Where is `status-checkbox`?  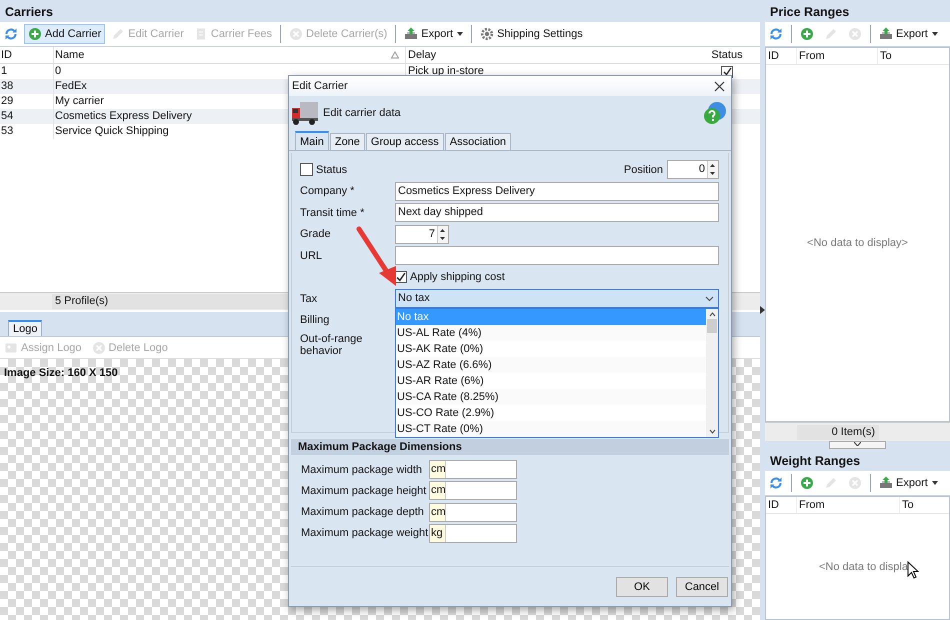 status-checkbox is located at coordinates (306, 169).